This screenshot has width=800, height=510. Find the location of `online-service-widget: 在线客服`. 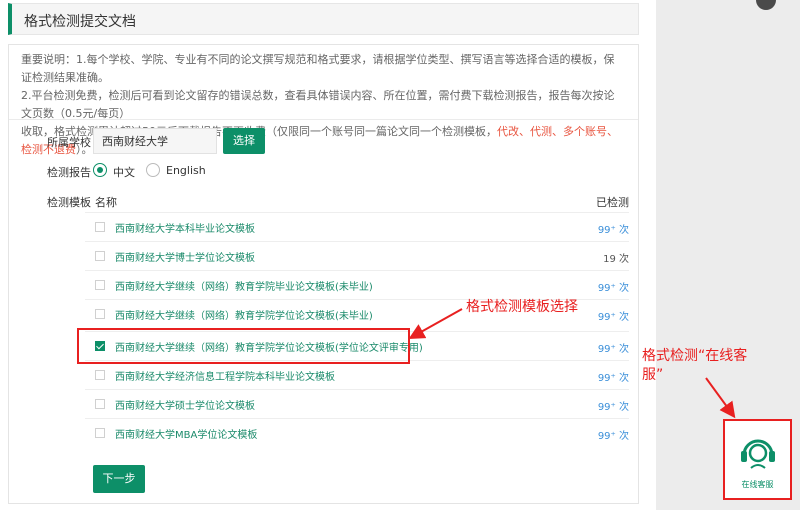

online-service-widget: 在线客服 is located at coordinates (757, 459).